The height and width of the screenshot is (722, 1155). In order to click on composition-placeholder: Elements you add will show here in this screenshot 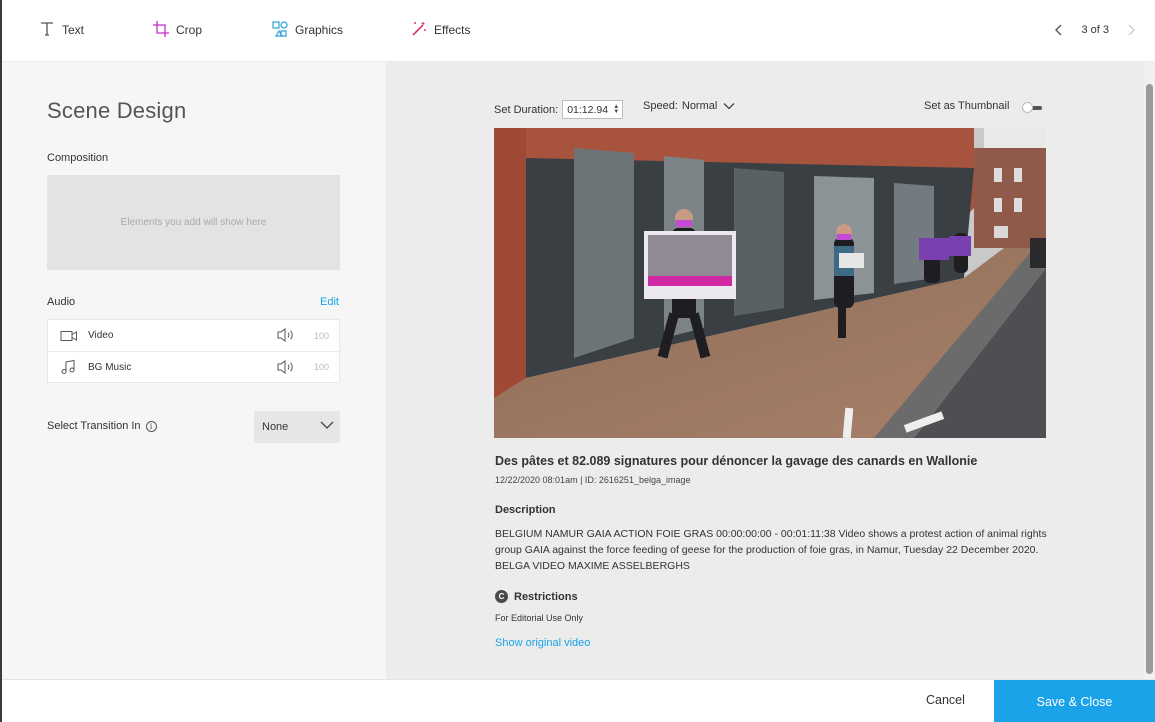, I will do `click(193, 222)`.